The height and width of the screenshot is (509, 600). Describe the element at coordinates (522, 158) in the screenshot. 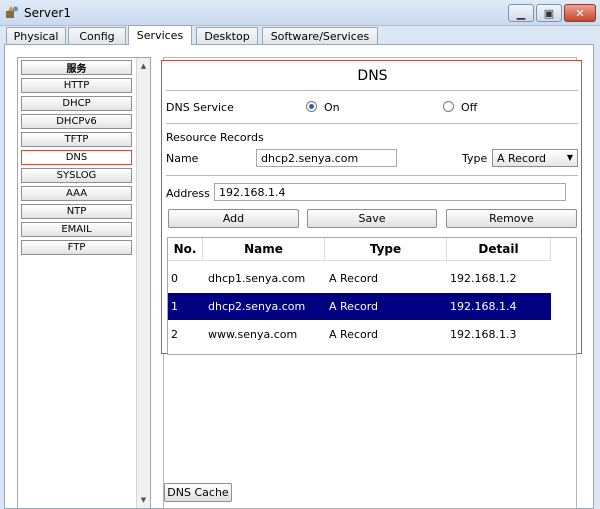

I see `record-type-value: A Record` at that location.